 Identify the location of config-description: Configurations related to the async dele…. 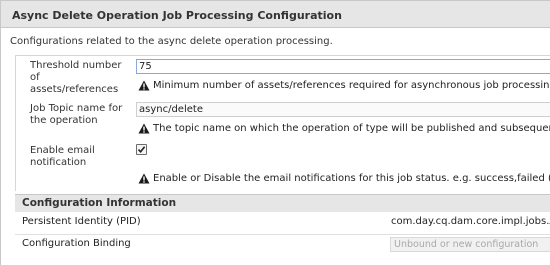
(171, 41).